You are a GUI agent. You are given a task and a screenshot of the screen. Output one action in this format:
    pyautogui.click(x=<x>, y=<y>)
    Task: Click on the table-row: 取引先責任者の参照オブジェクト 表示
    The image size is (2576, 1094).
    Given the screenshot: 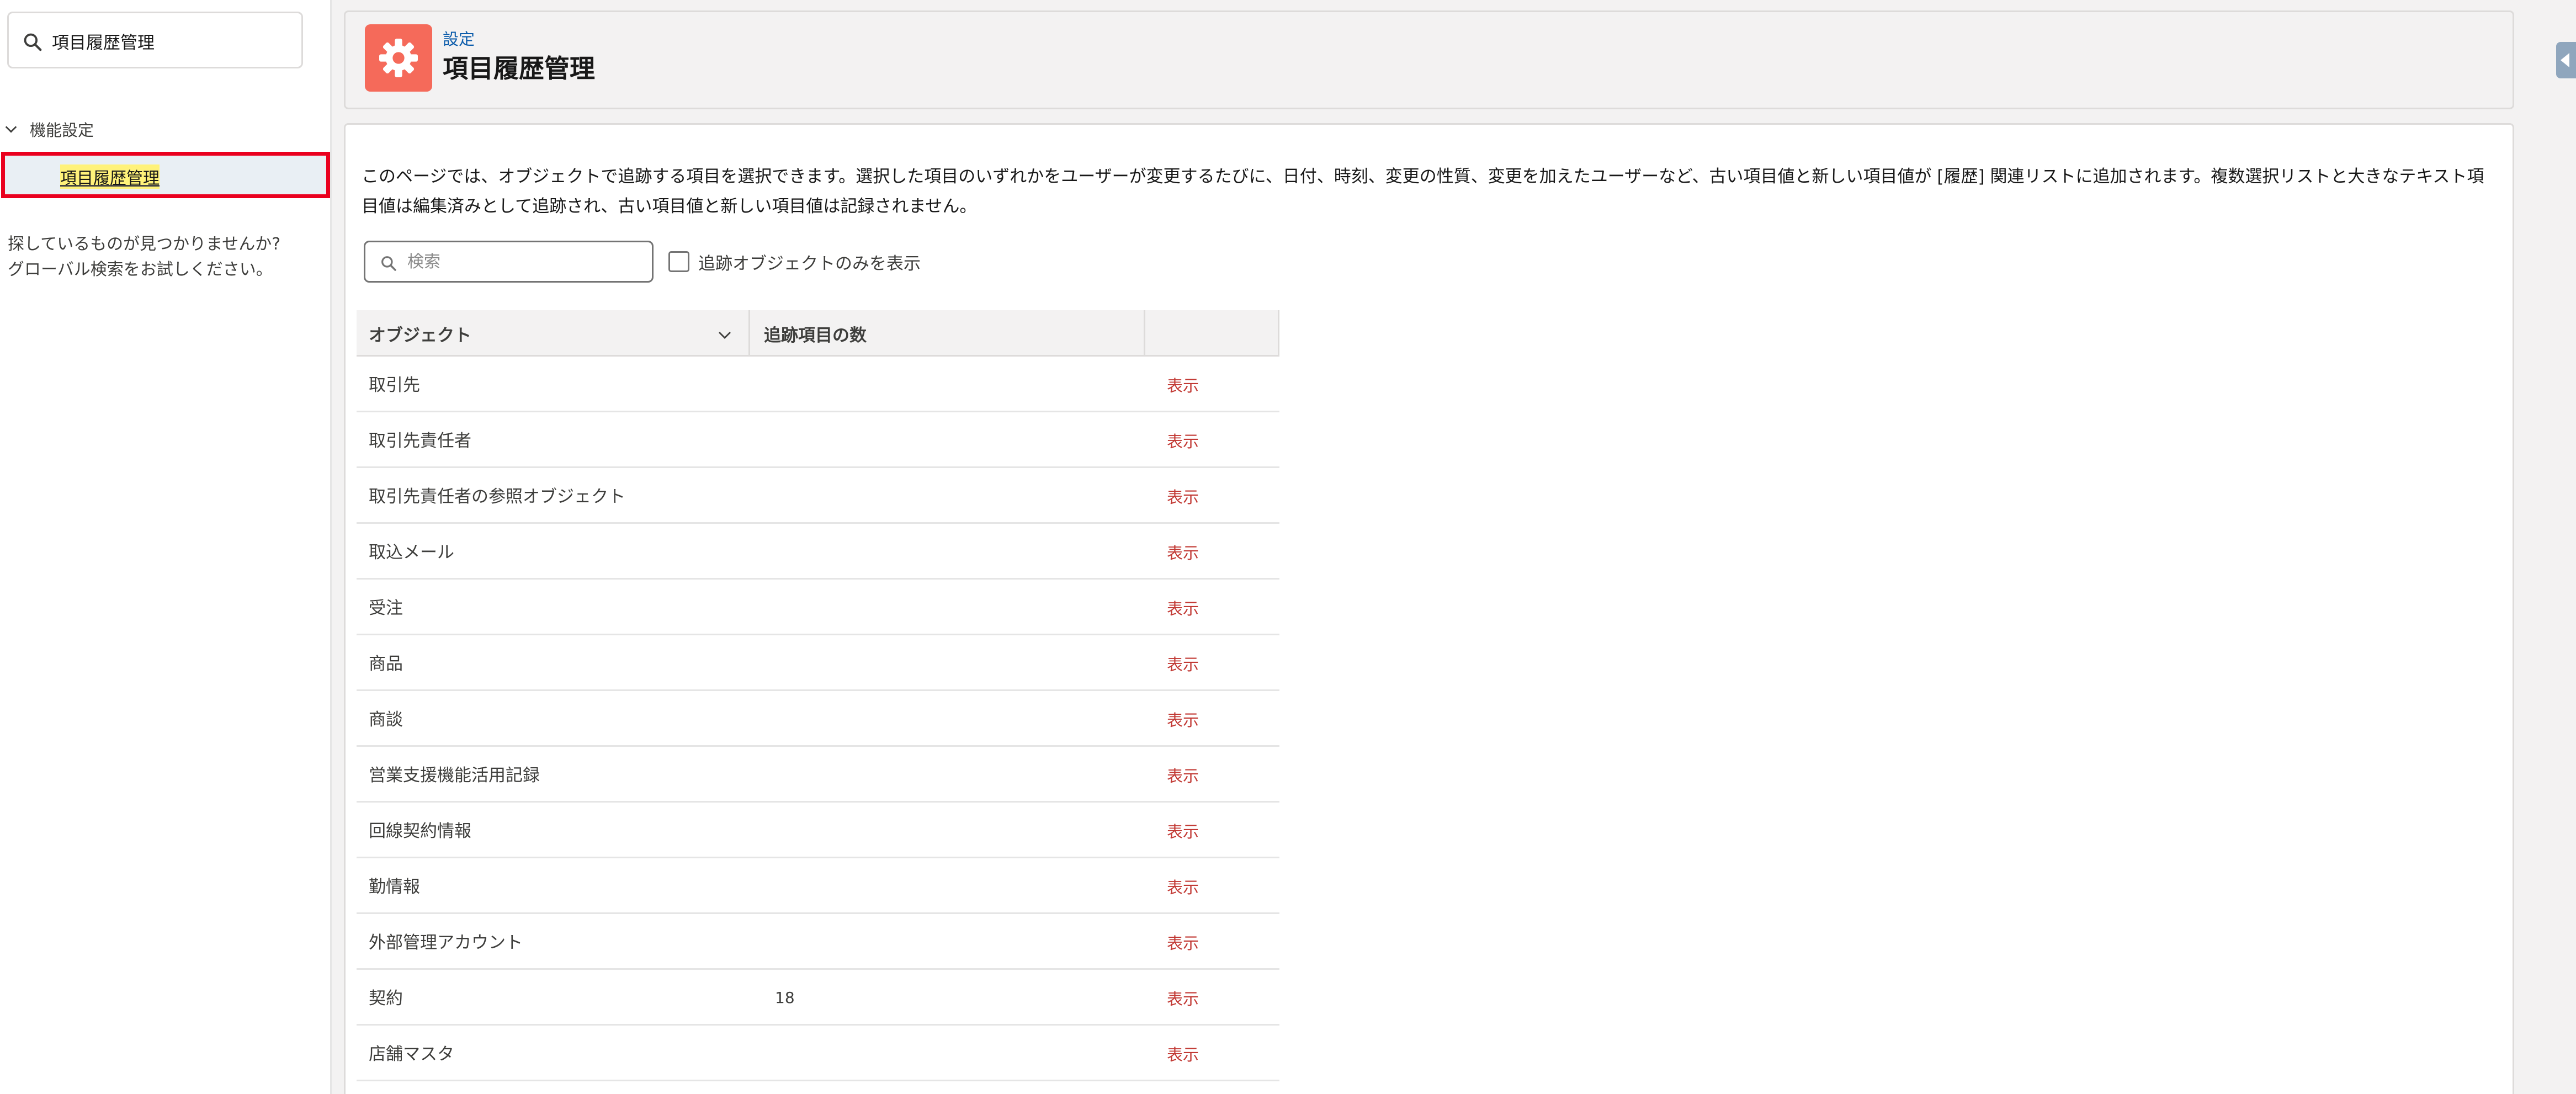 What is the action you would take?
    pyautogui.click(x=818, y=496)
    